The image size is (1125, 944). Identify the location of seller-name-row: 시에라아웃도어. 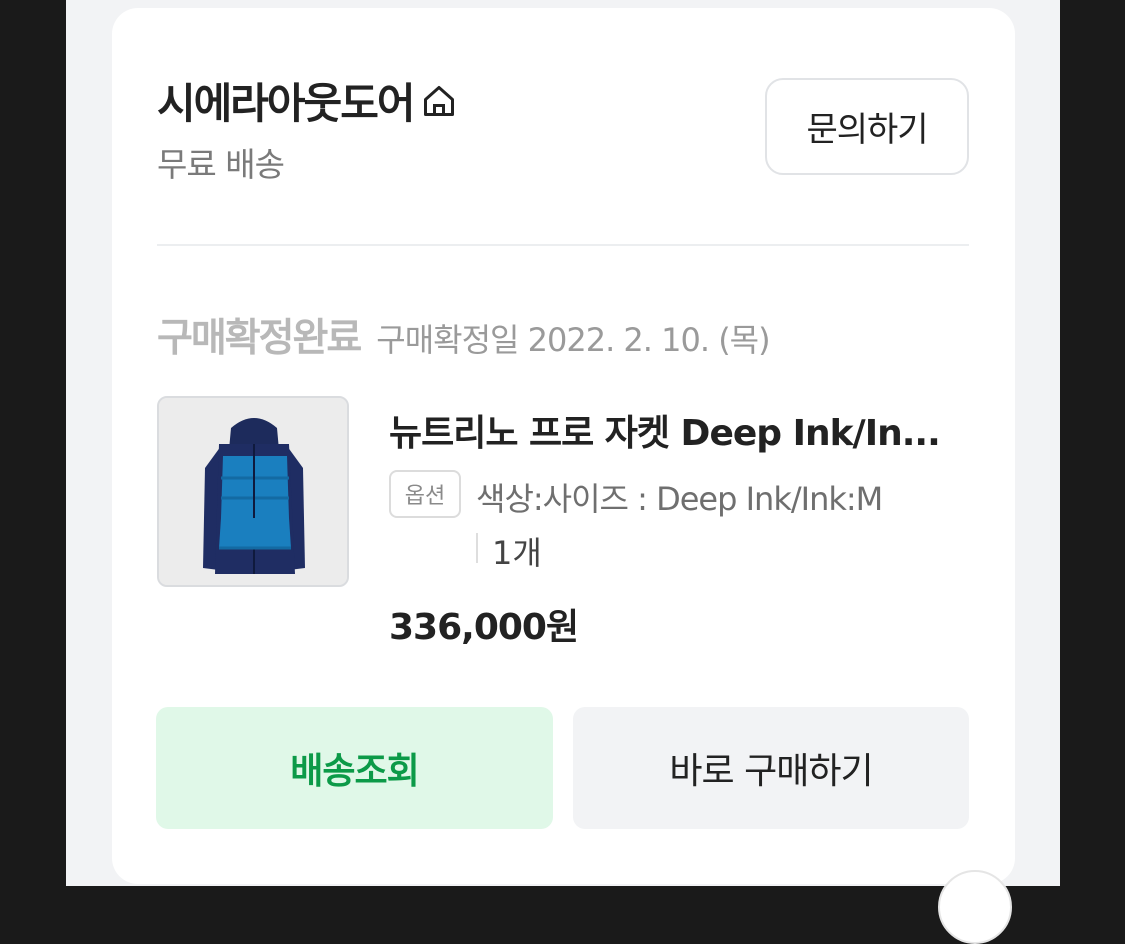
(307, 100).